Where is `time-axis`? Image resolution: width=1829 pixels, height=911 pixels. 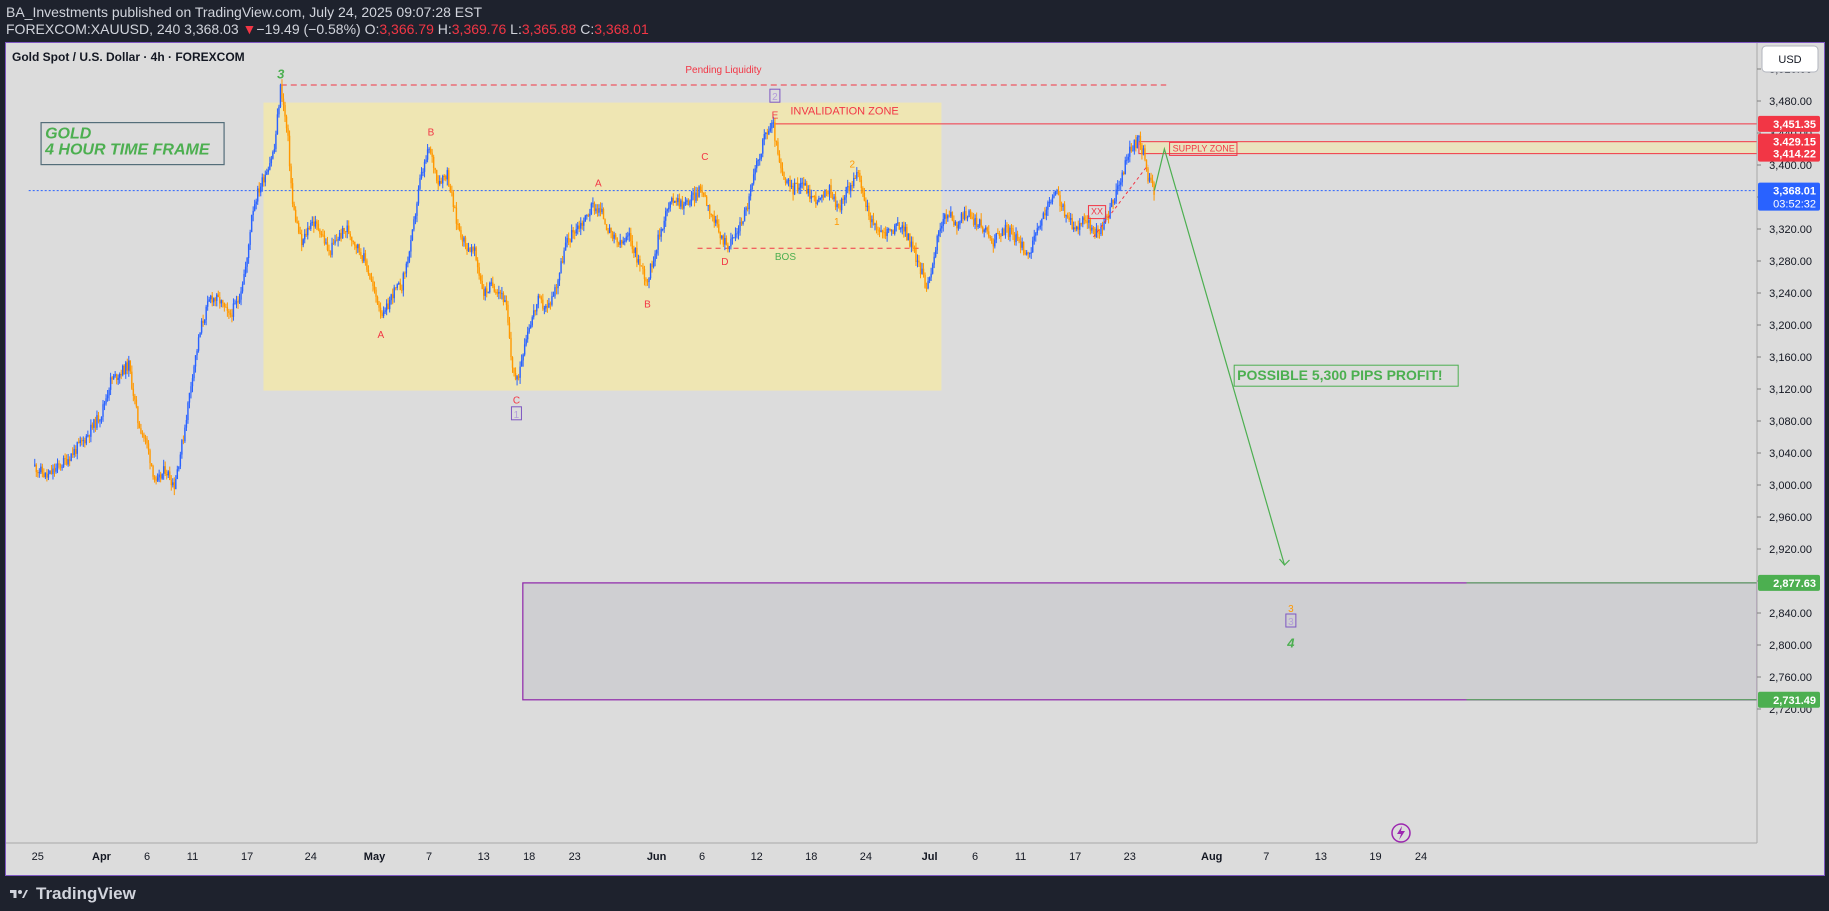 time-axis is located at coordinates (915, 859).